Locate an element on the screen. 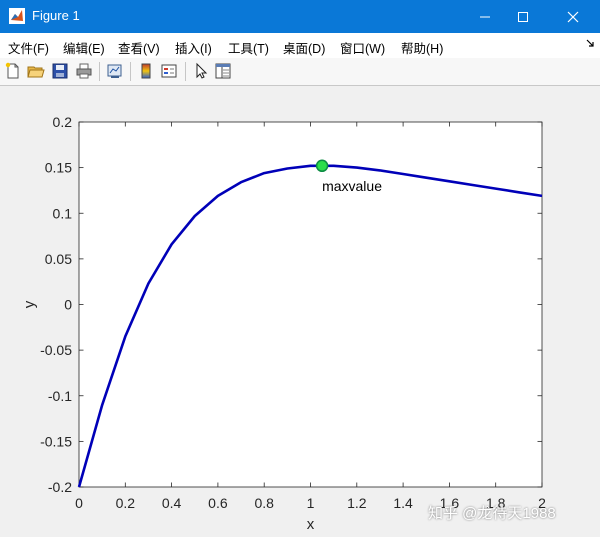 The width and height of the screenshot is (600, 537). y-tick-label: -0.2 is located at coordinates (60, 487).